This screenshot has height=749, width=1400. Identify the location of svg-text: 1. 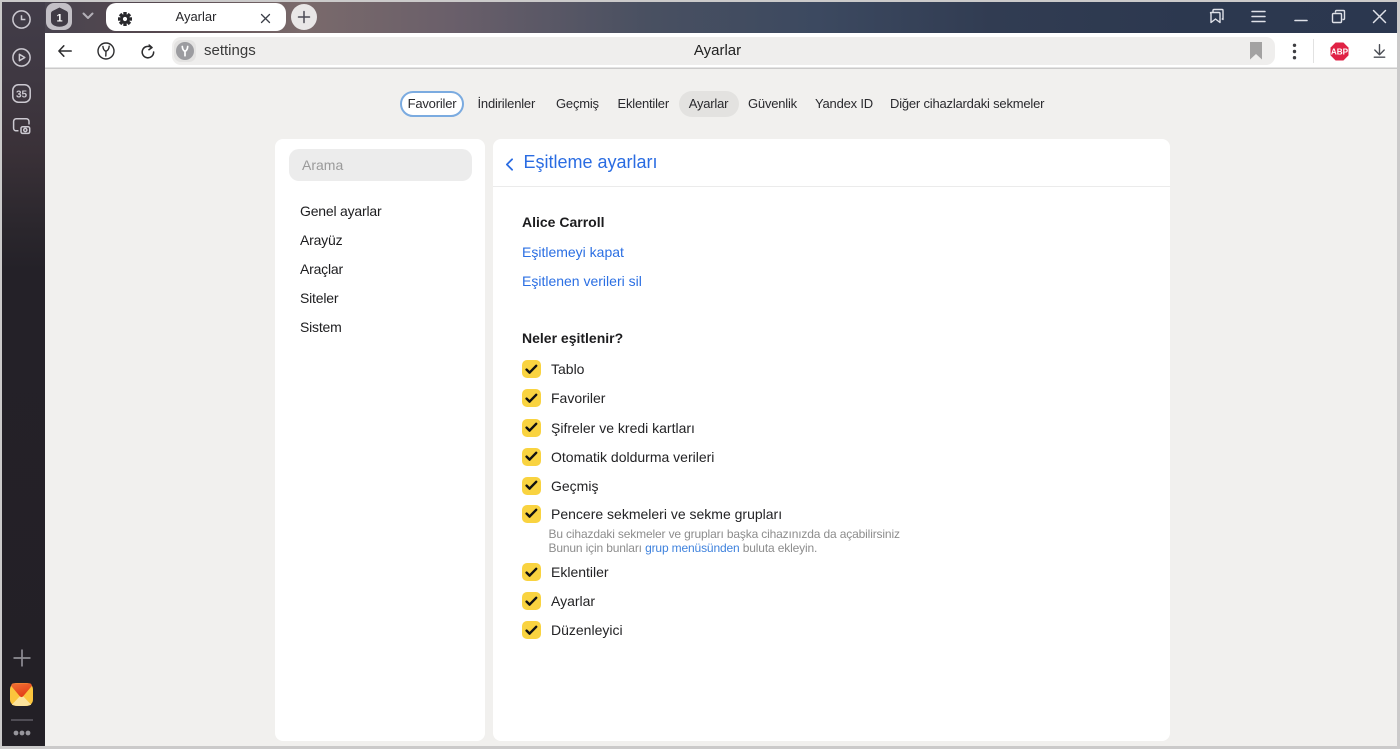
(59, 18).